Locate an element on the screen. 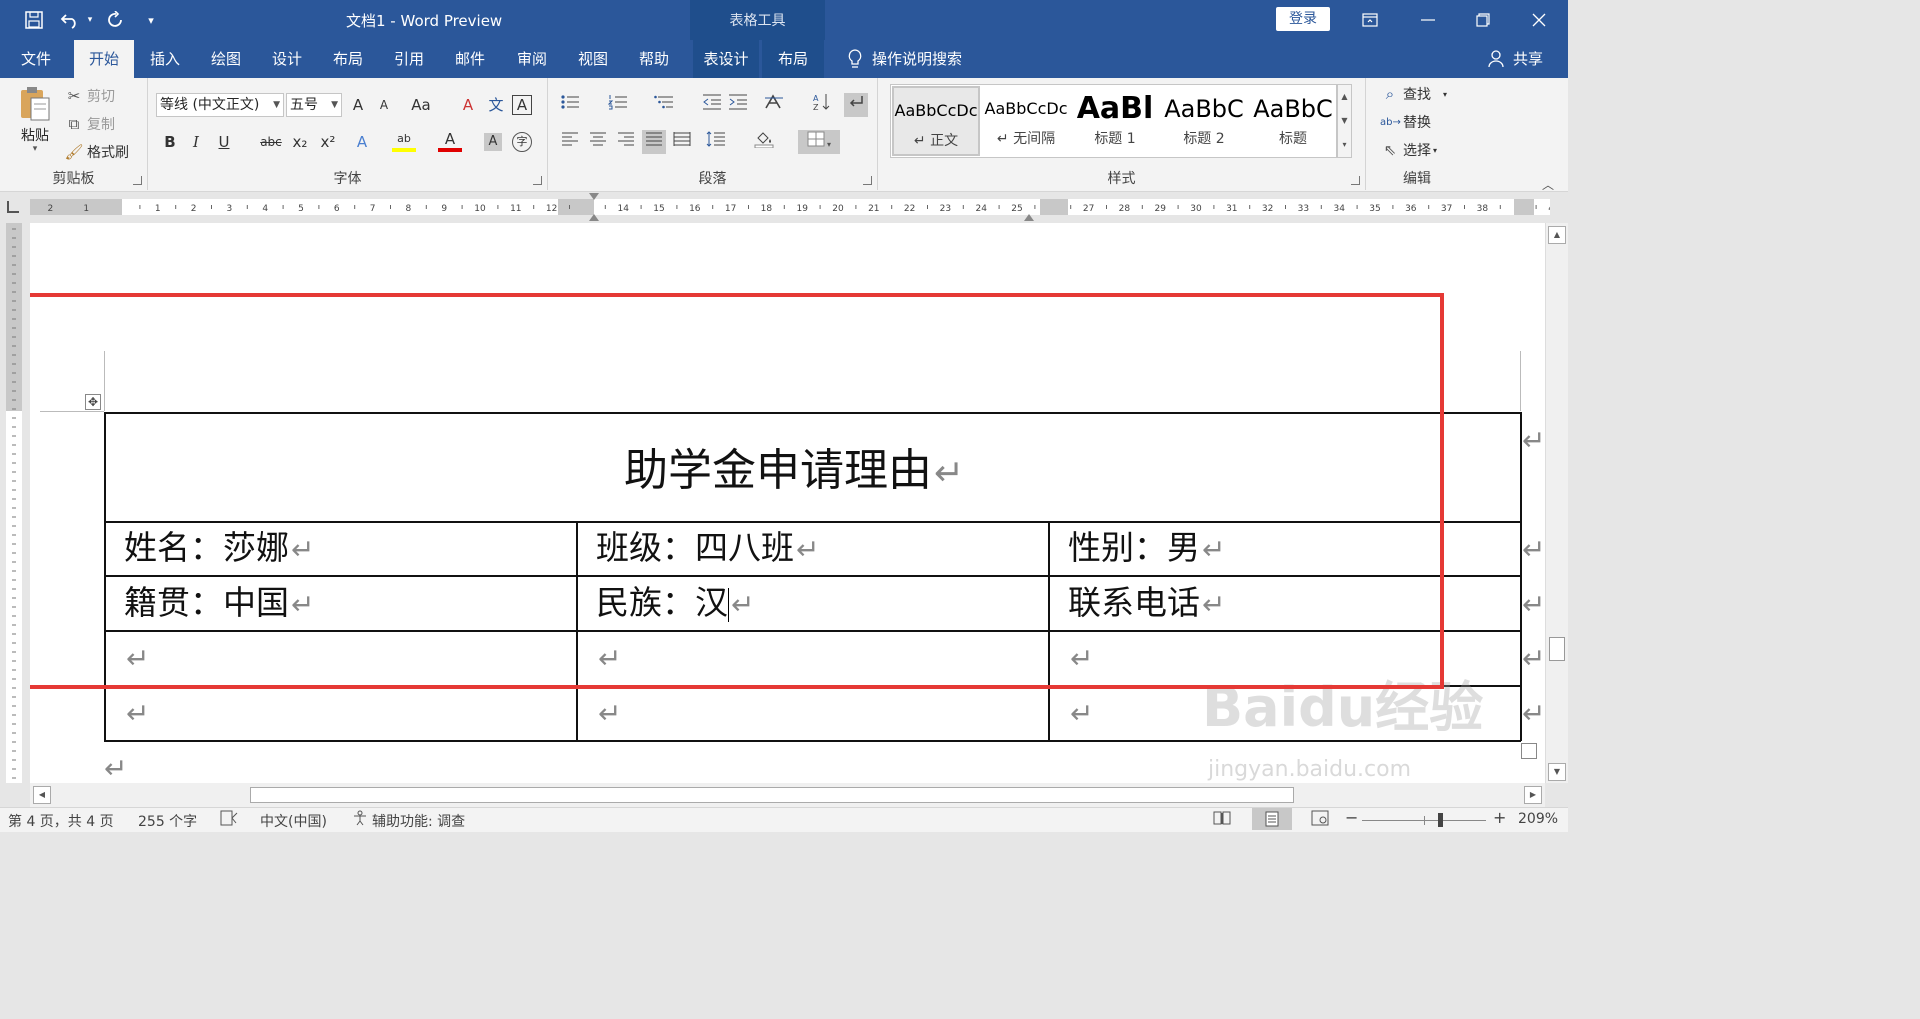  collapse-ribbon-icon: ︿ is located at coordinates (1548, 184).